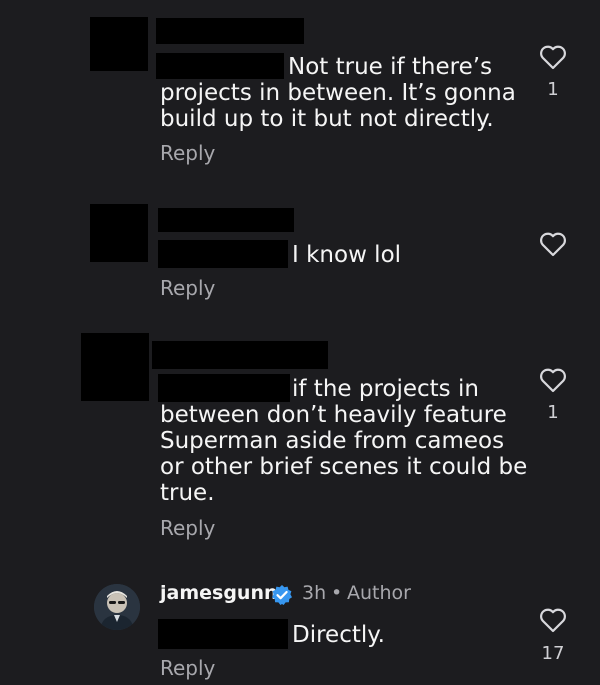 The image size is (600, 685). What do you see at coordinates (282, 595) in the screenshot?
I see `verified-badge-icon` at bounding box center [282, 595].